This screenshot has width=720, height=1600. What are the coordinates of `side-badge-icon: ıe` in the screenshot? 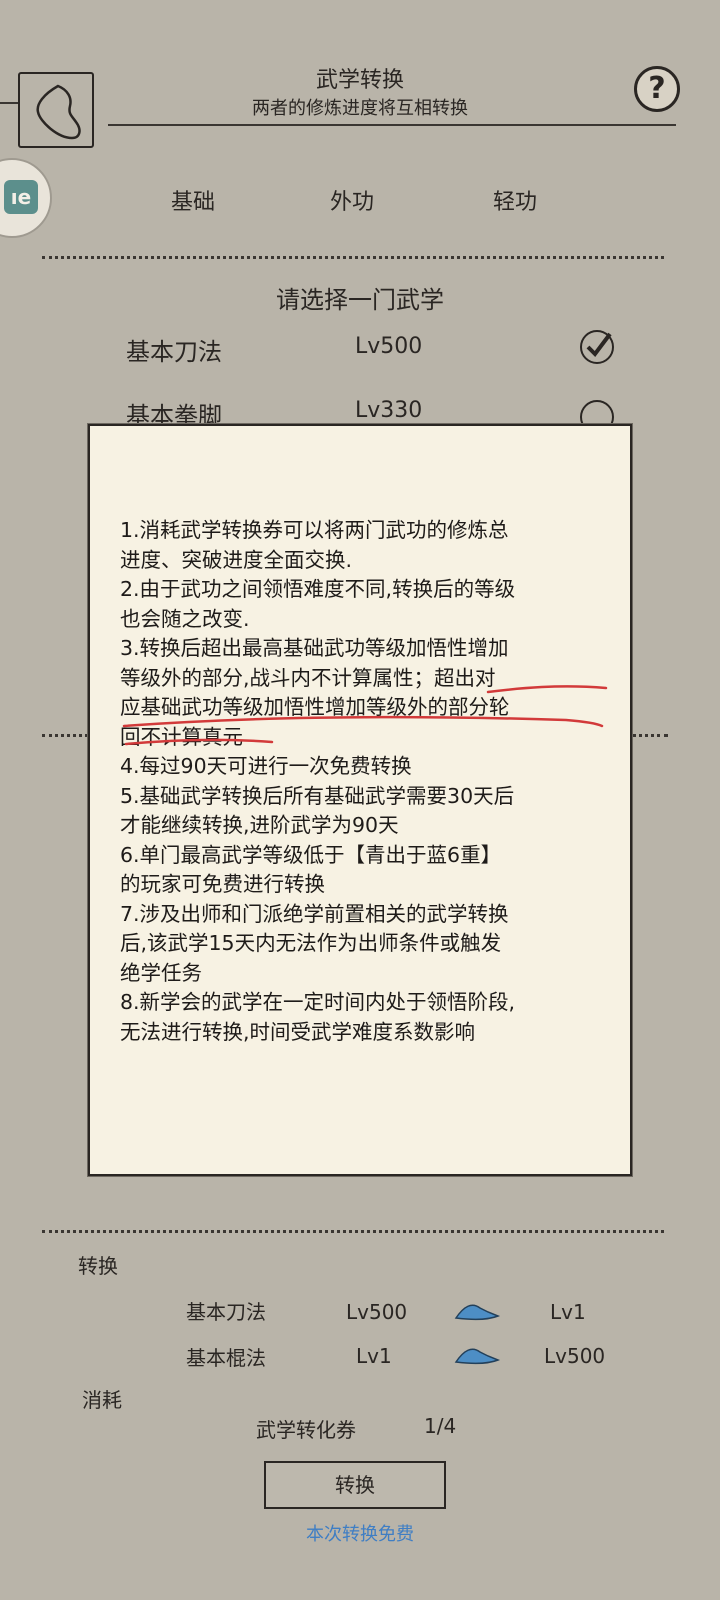 It's located at (21, 197).